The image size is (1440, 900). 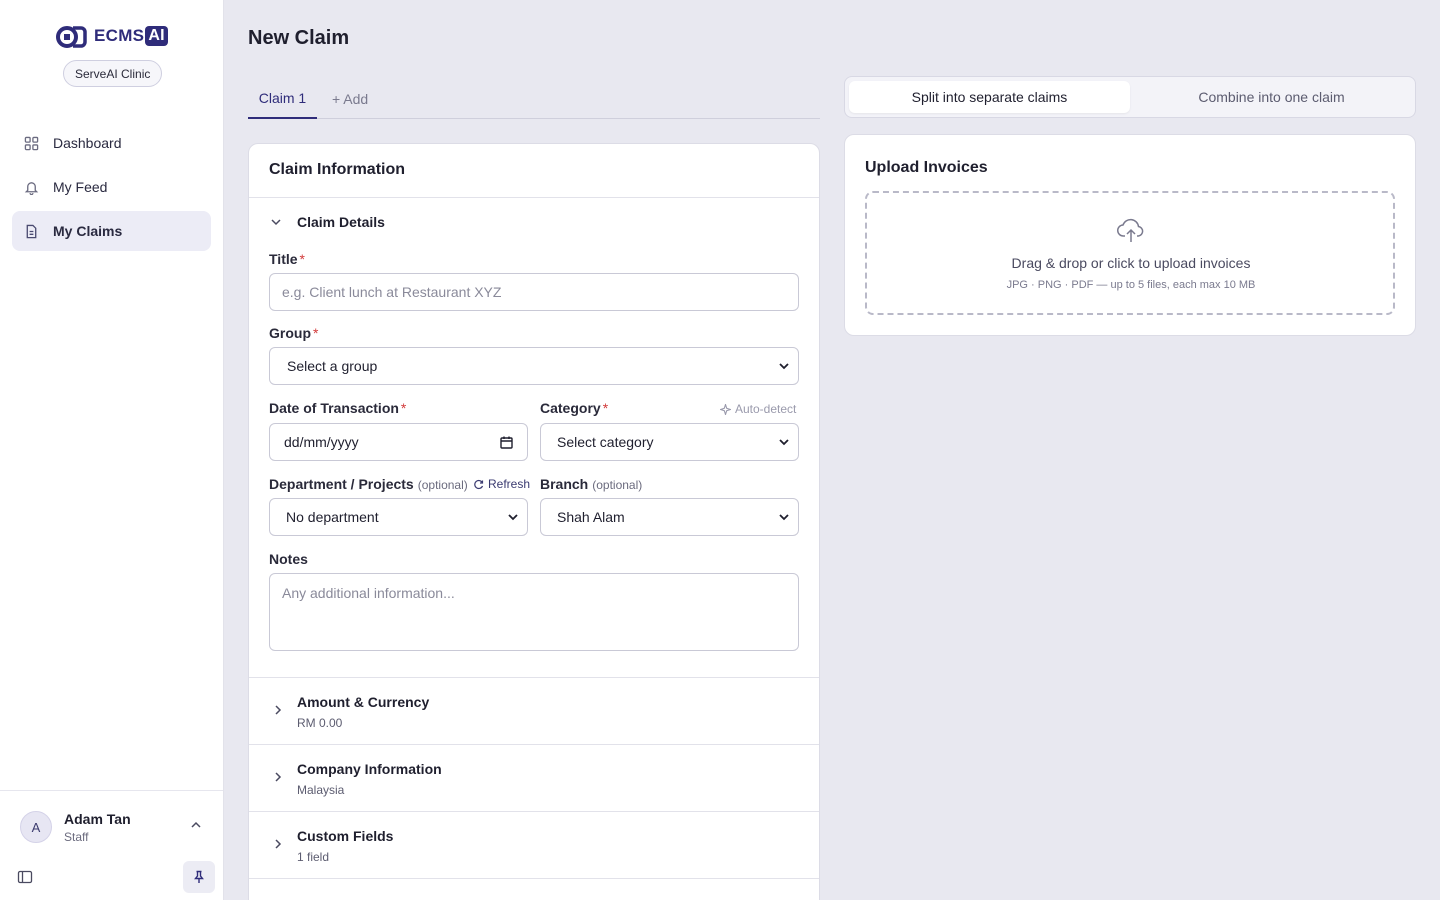 I want to click on custom-fields-section: Custom Fields 1 field, so click(x=534, y=844).